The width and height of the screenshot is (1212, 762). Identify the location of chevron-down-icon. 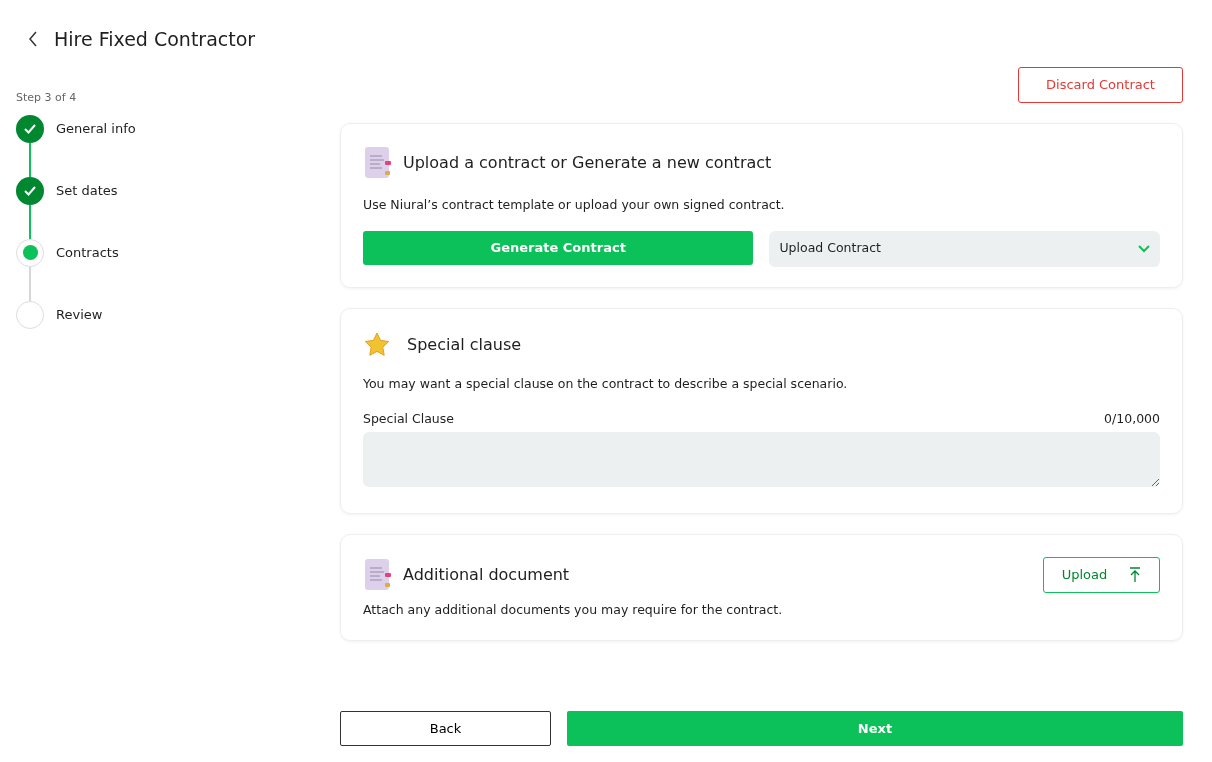
(1144, 248).